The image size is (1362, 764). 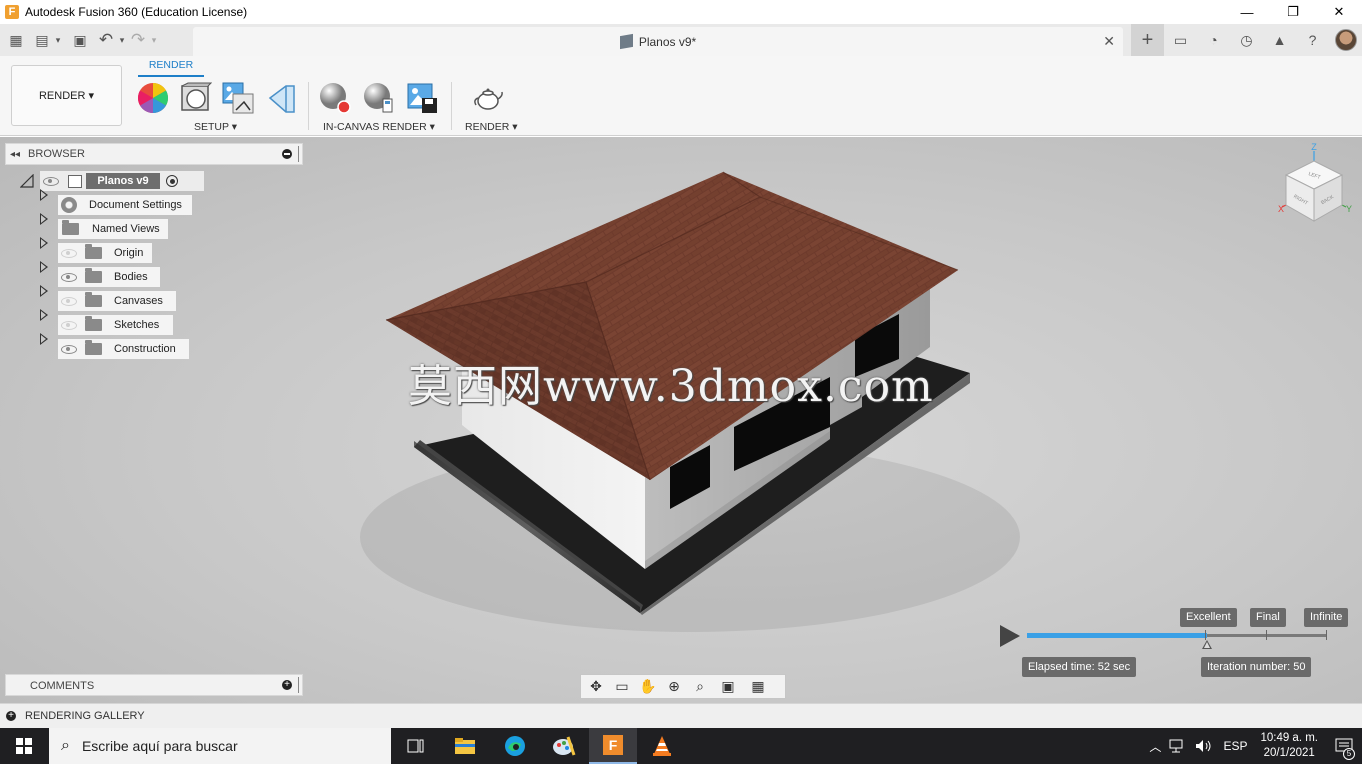 I want to click on render-teapot-icon, so click(x=488, y=98).